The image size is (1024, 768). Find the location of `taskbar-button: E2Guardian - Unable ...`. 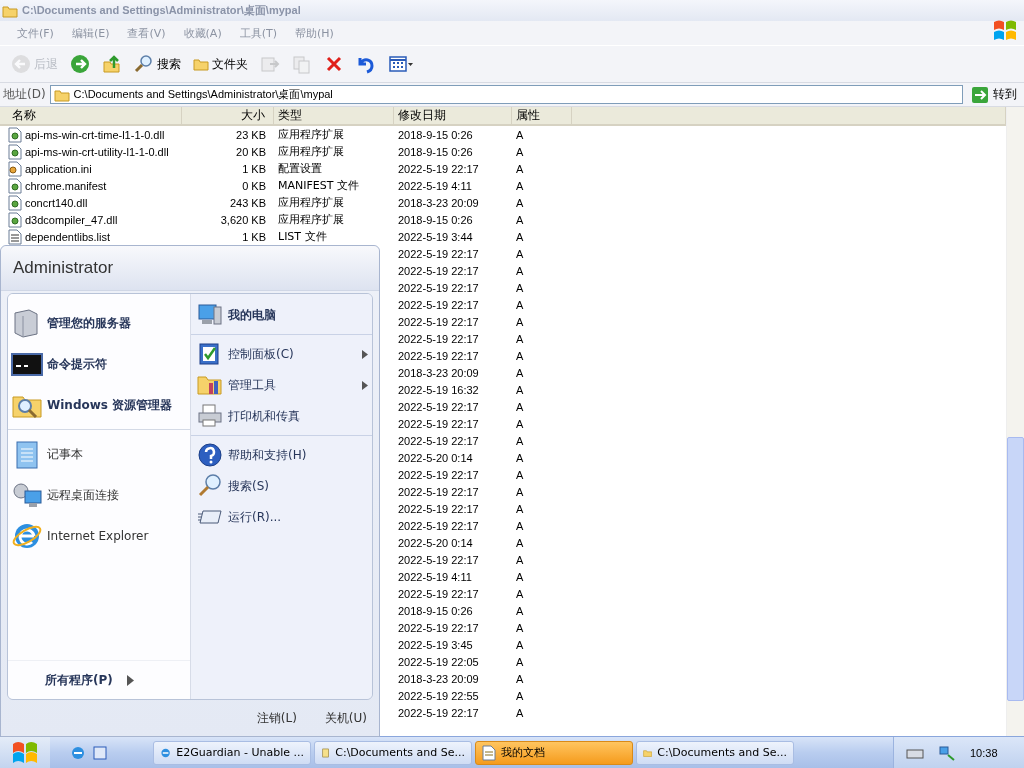

taskbar-button: E2Guardian - Unable ... is located at coordinates (232, 752).